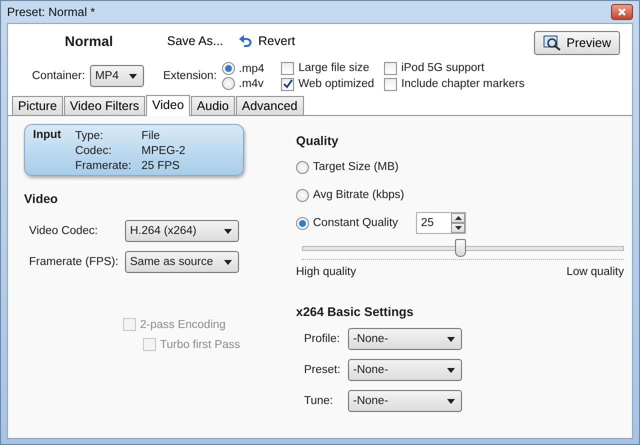 This screenshot has height=445, width=640. I want to click on info-value: 25 FPS, so click(161, 166).